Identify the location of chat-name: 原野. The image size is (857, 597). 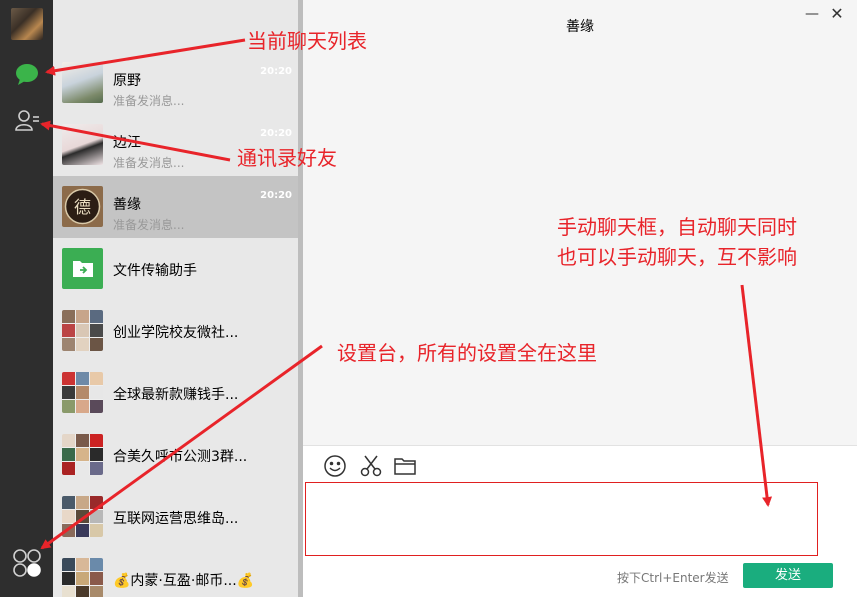
(127, 81).